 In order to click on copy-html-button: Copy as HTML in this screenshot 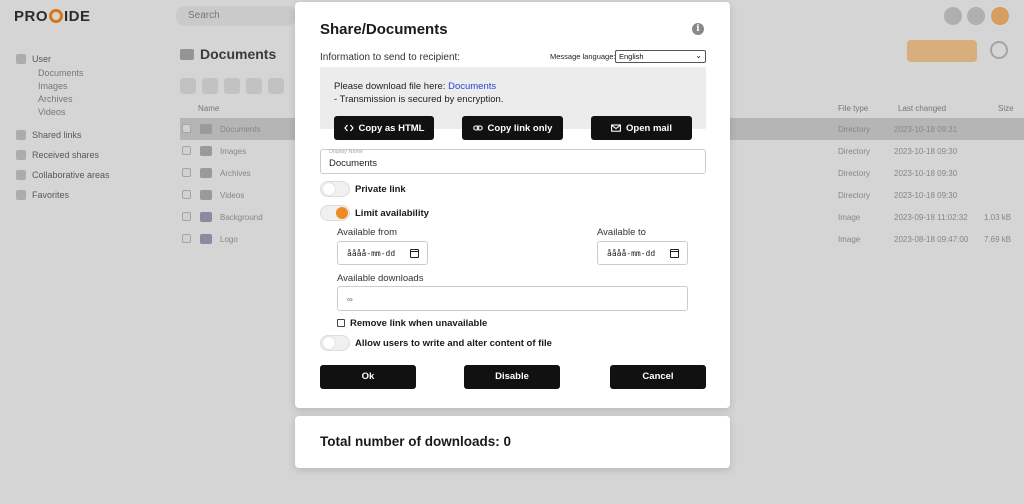, I will do `click(384, 128)`.